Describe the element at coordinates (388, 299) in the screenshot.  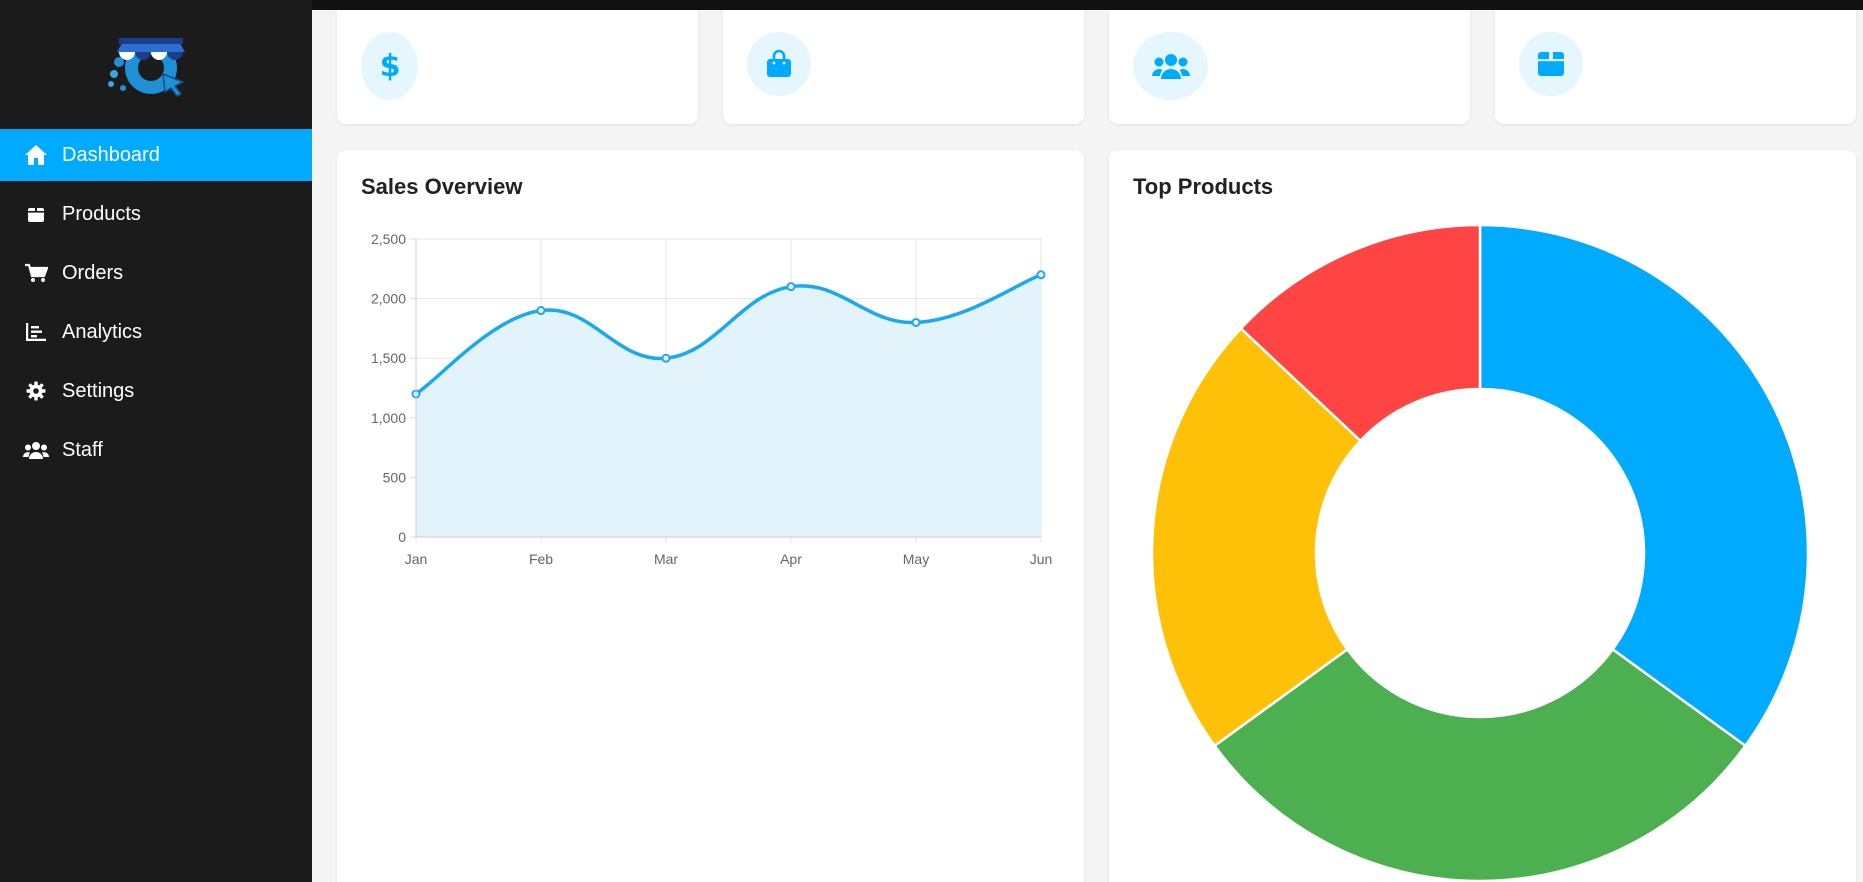
I see `y-tick-label: 2,000` at that location.